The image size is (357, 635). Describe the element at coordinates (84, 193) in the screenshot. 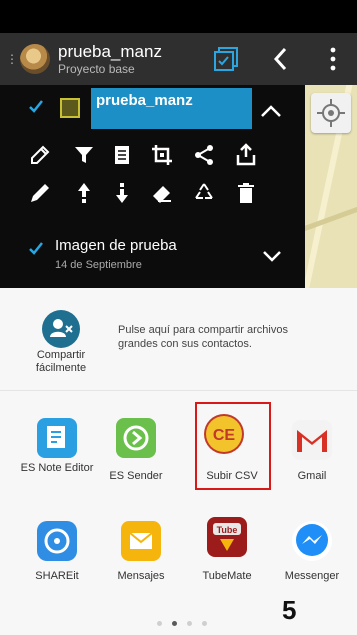

I see `move-up-icon` at that location.